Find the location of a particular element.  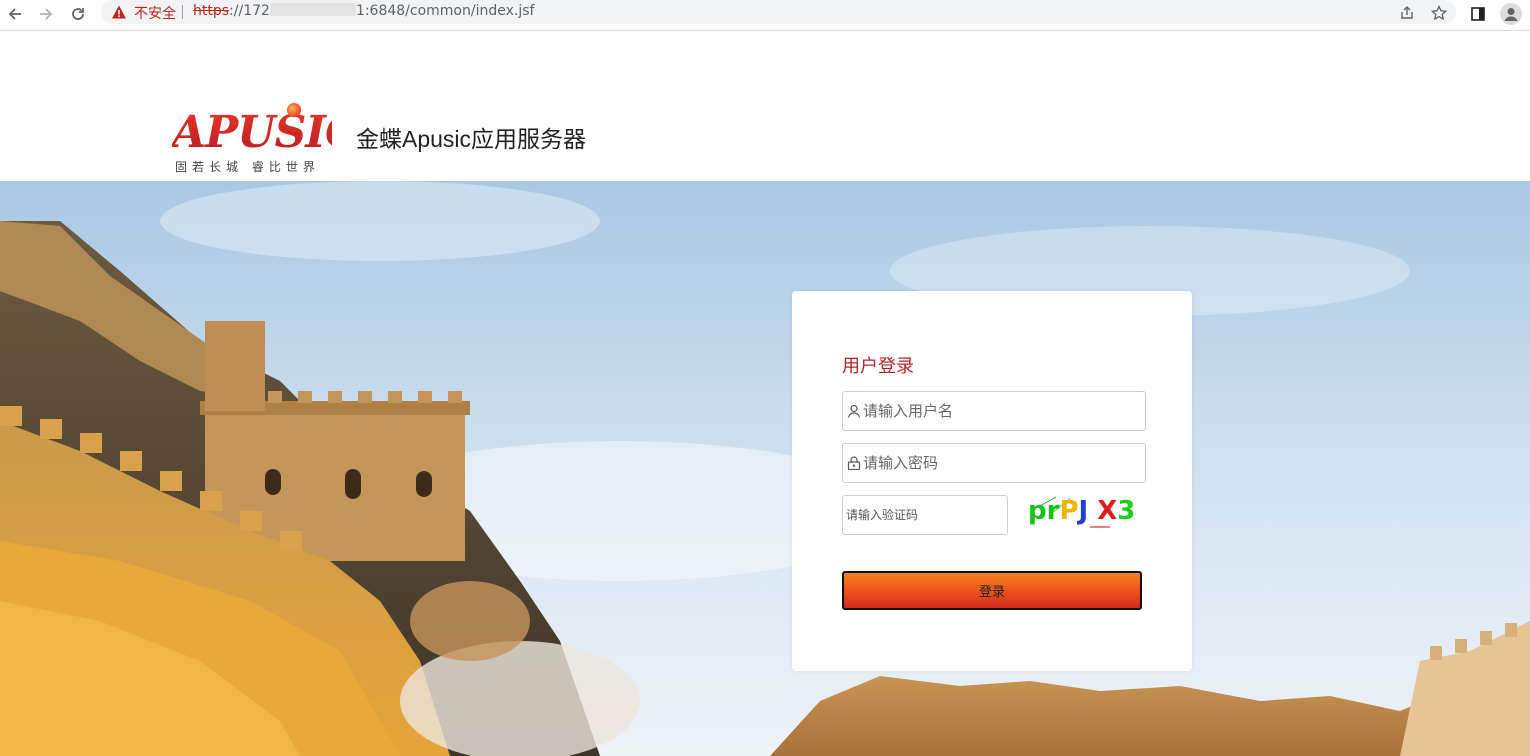

url-scheme: https is located at coordinates (211, 11).